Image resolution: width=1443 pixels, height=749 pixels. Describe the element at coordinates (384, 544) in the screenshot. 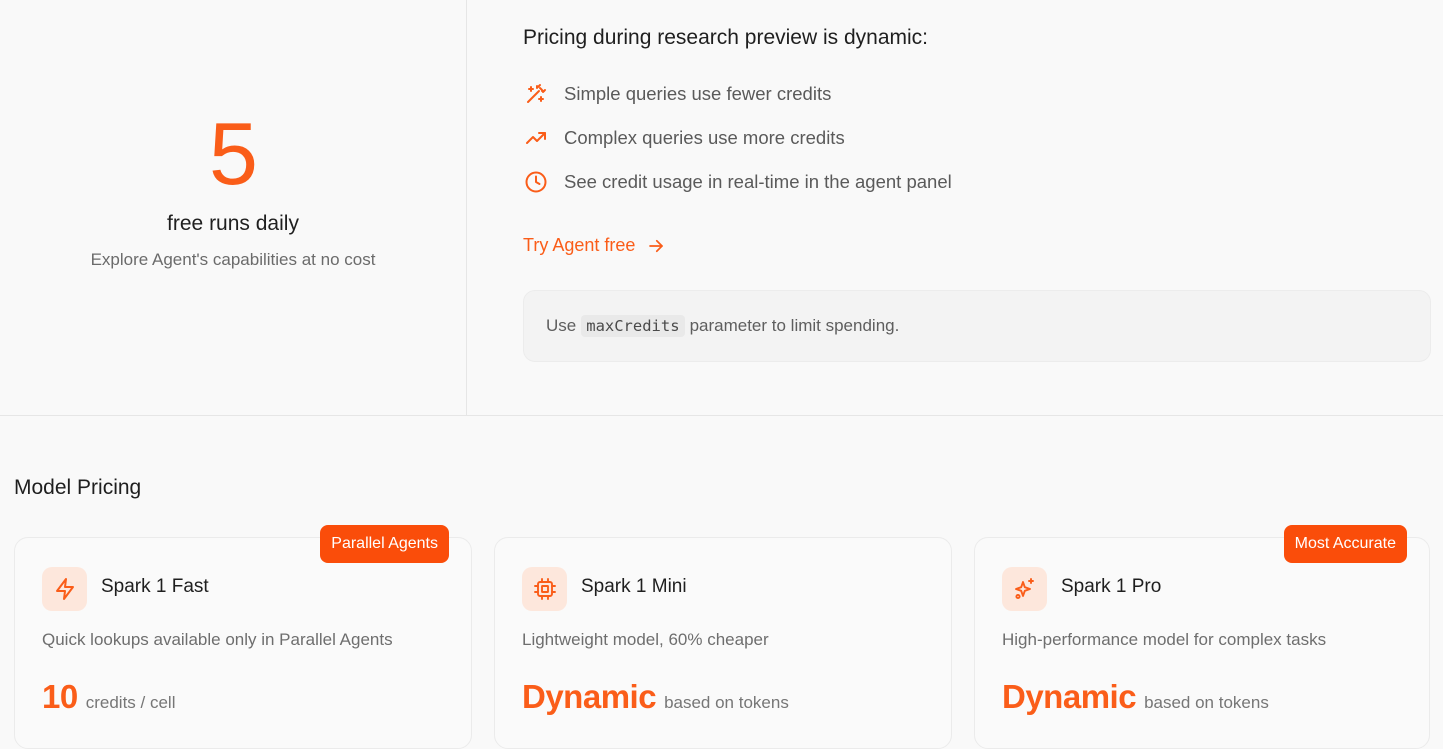

I see `parallel-agents-badge: Parallel Agents` at that location.